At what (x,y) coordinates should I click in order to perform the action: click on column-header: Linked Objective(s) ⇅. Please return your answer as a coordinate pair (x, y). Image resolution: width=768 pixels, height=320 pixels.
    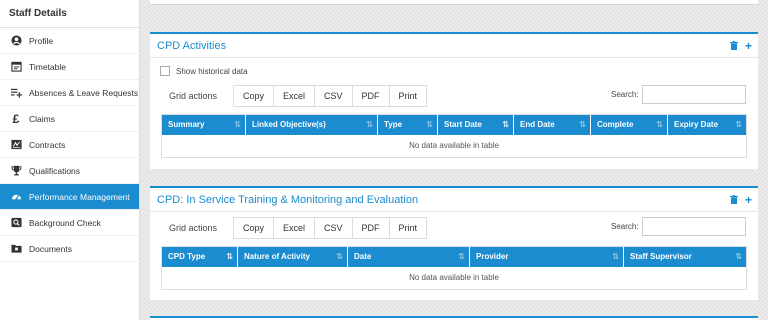
    Looking at the image, I should click on (312, 125).